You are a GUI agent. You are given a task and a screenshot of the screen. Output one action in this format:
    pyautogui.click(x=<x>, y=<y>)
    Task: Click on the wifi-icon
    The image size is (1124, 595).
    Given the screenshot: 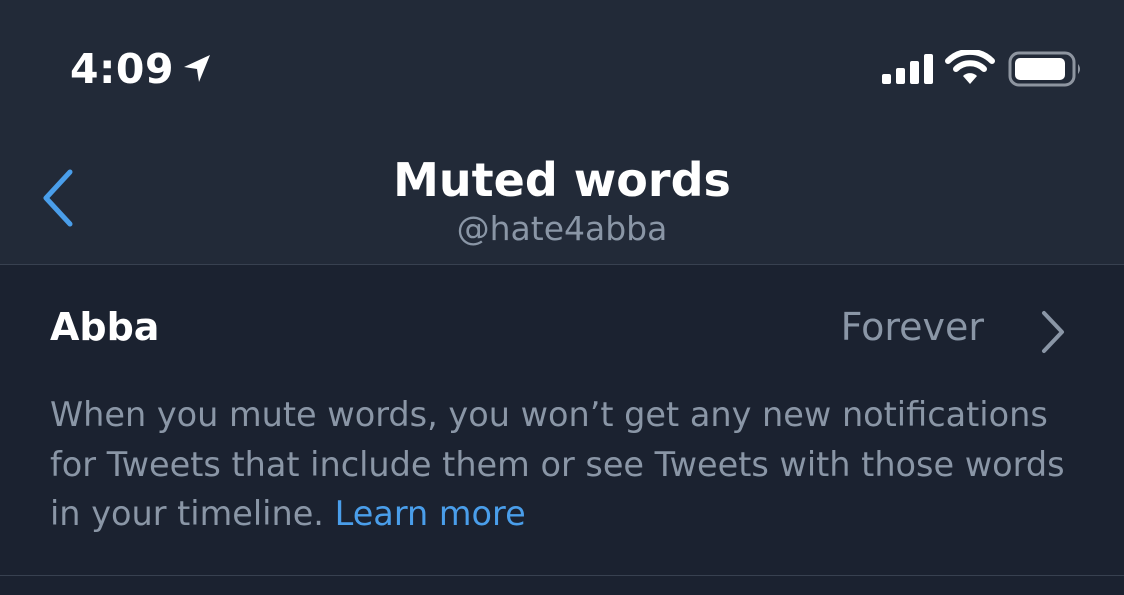 What is the action you would take?
    pyautogui.click(x=970, y=67)
    